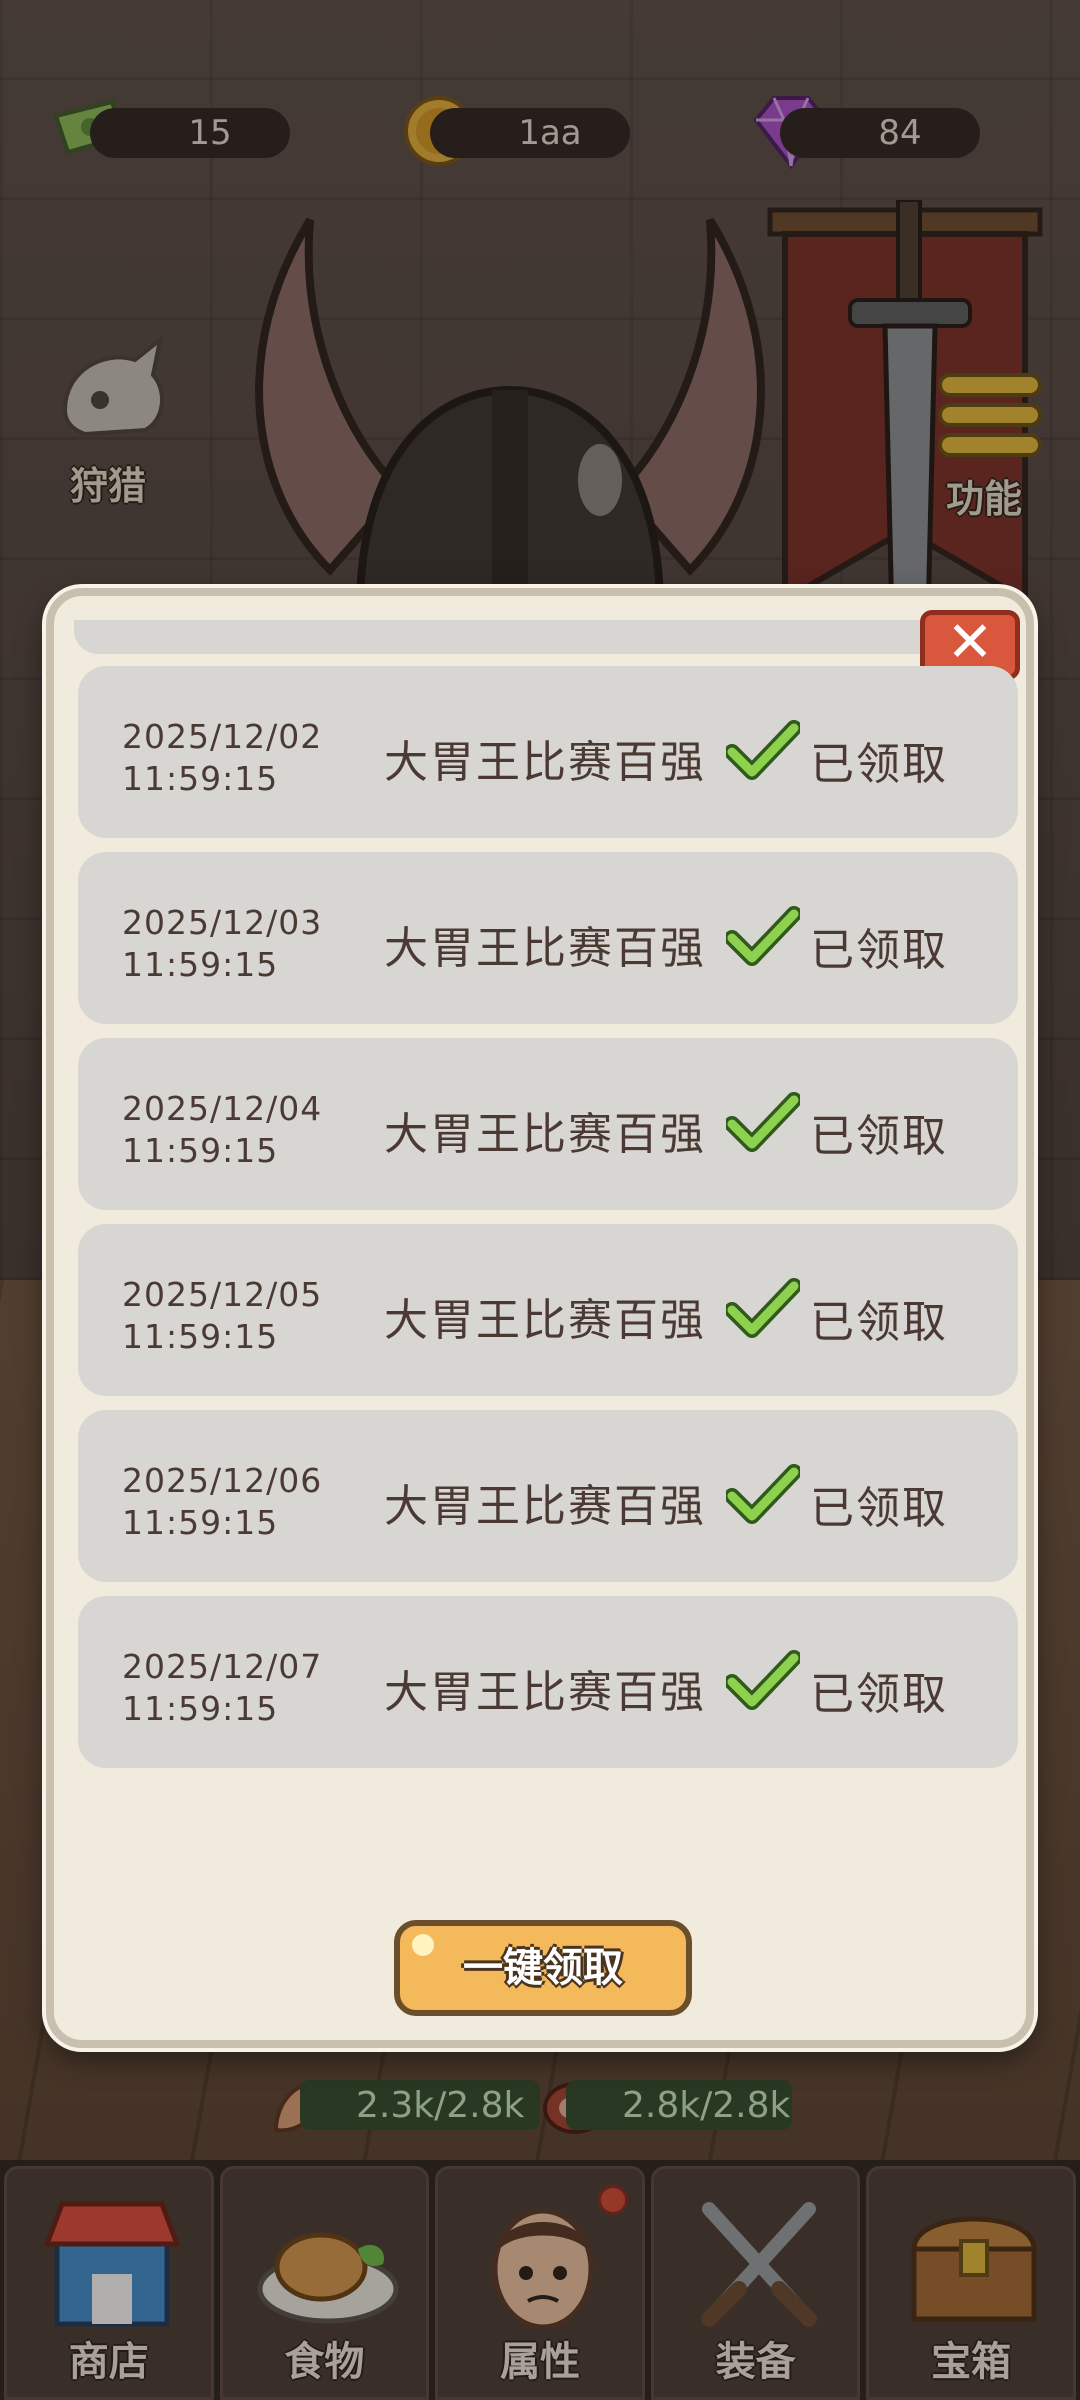 This screenshot has height=2400, width=1080. I want to click on list-item: 2025/12/05 11:59:15 大胃王比赛百强 已领取, so click(548, 1310).